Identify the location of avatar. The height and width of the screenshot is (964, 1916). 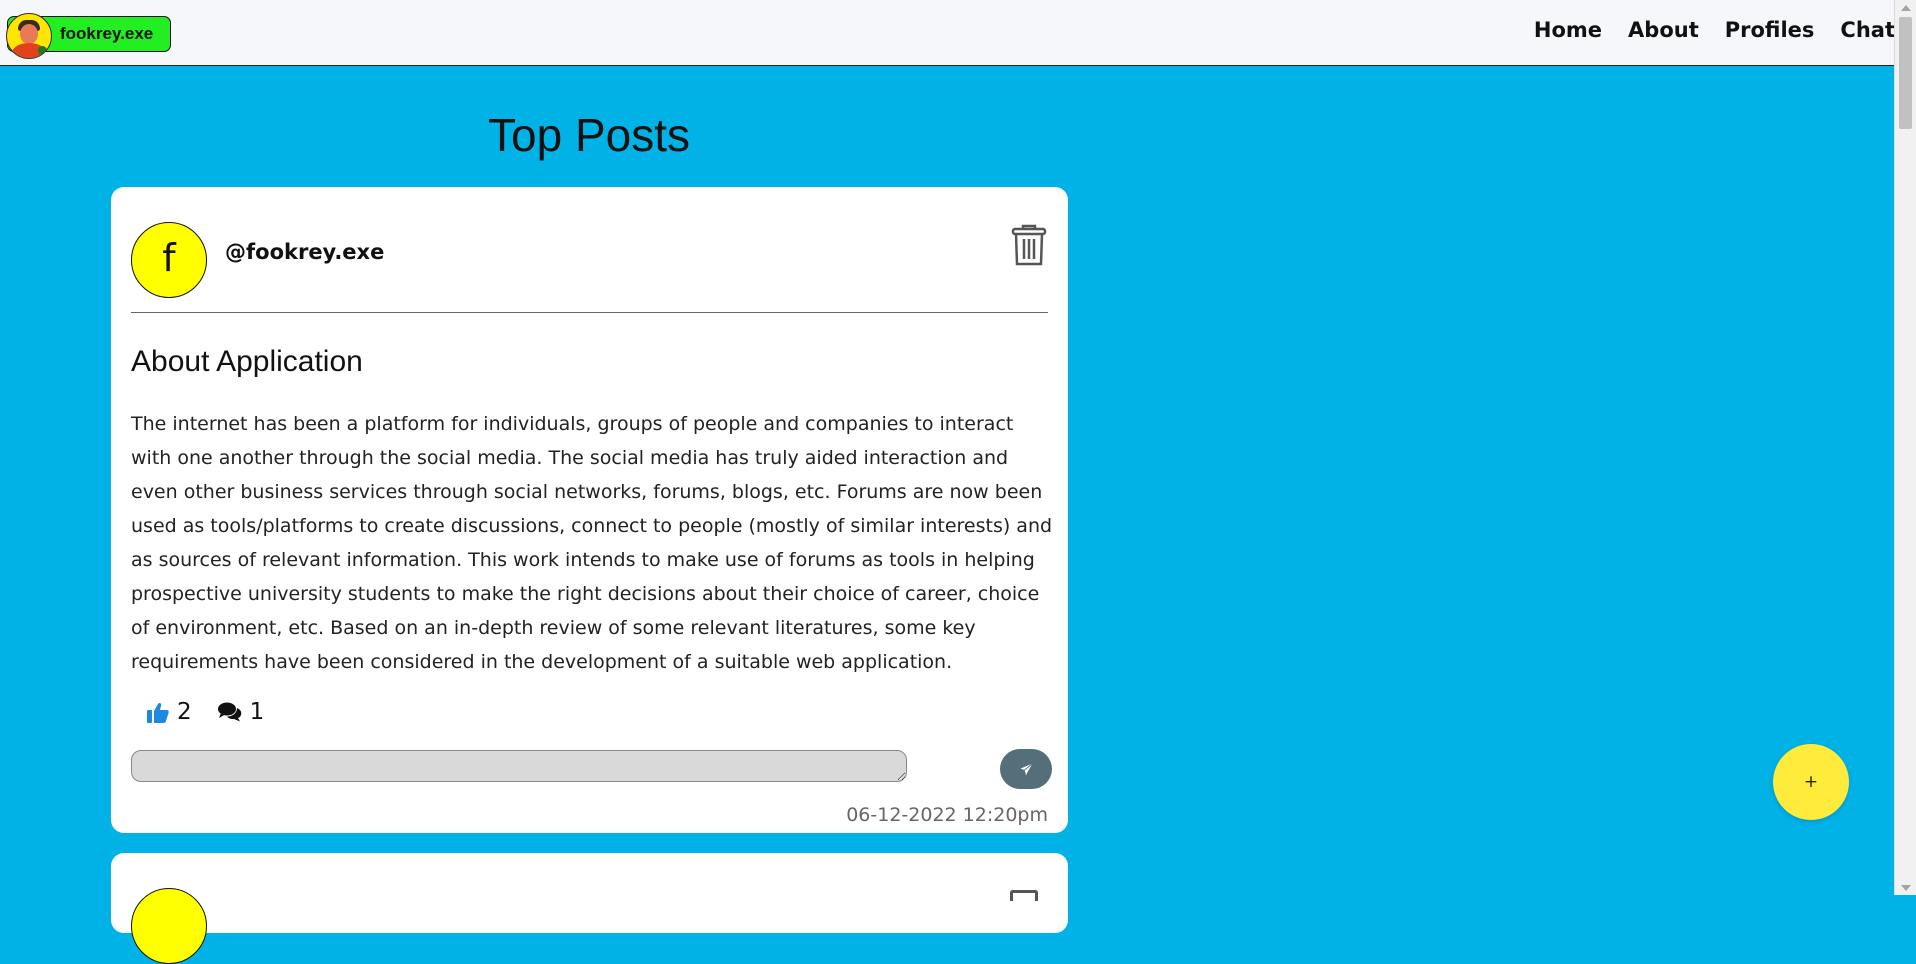
(169, 926).